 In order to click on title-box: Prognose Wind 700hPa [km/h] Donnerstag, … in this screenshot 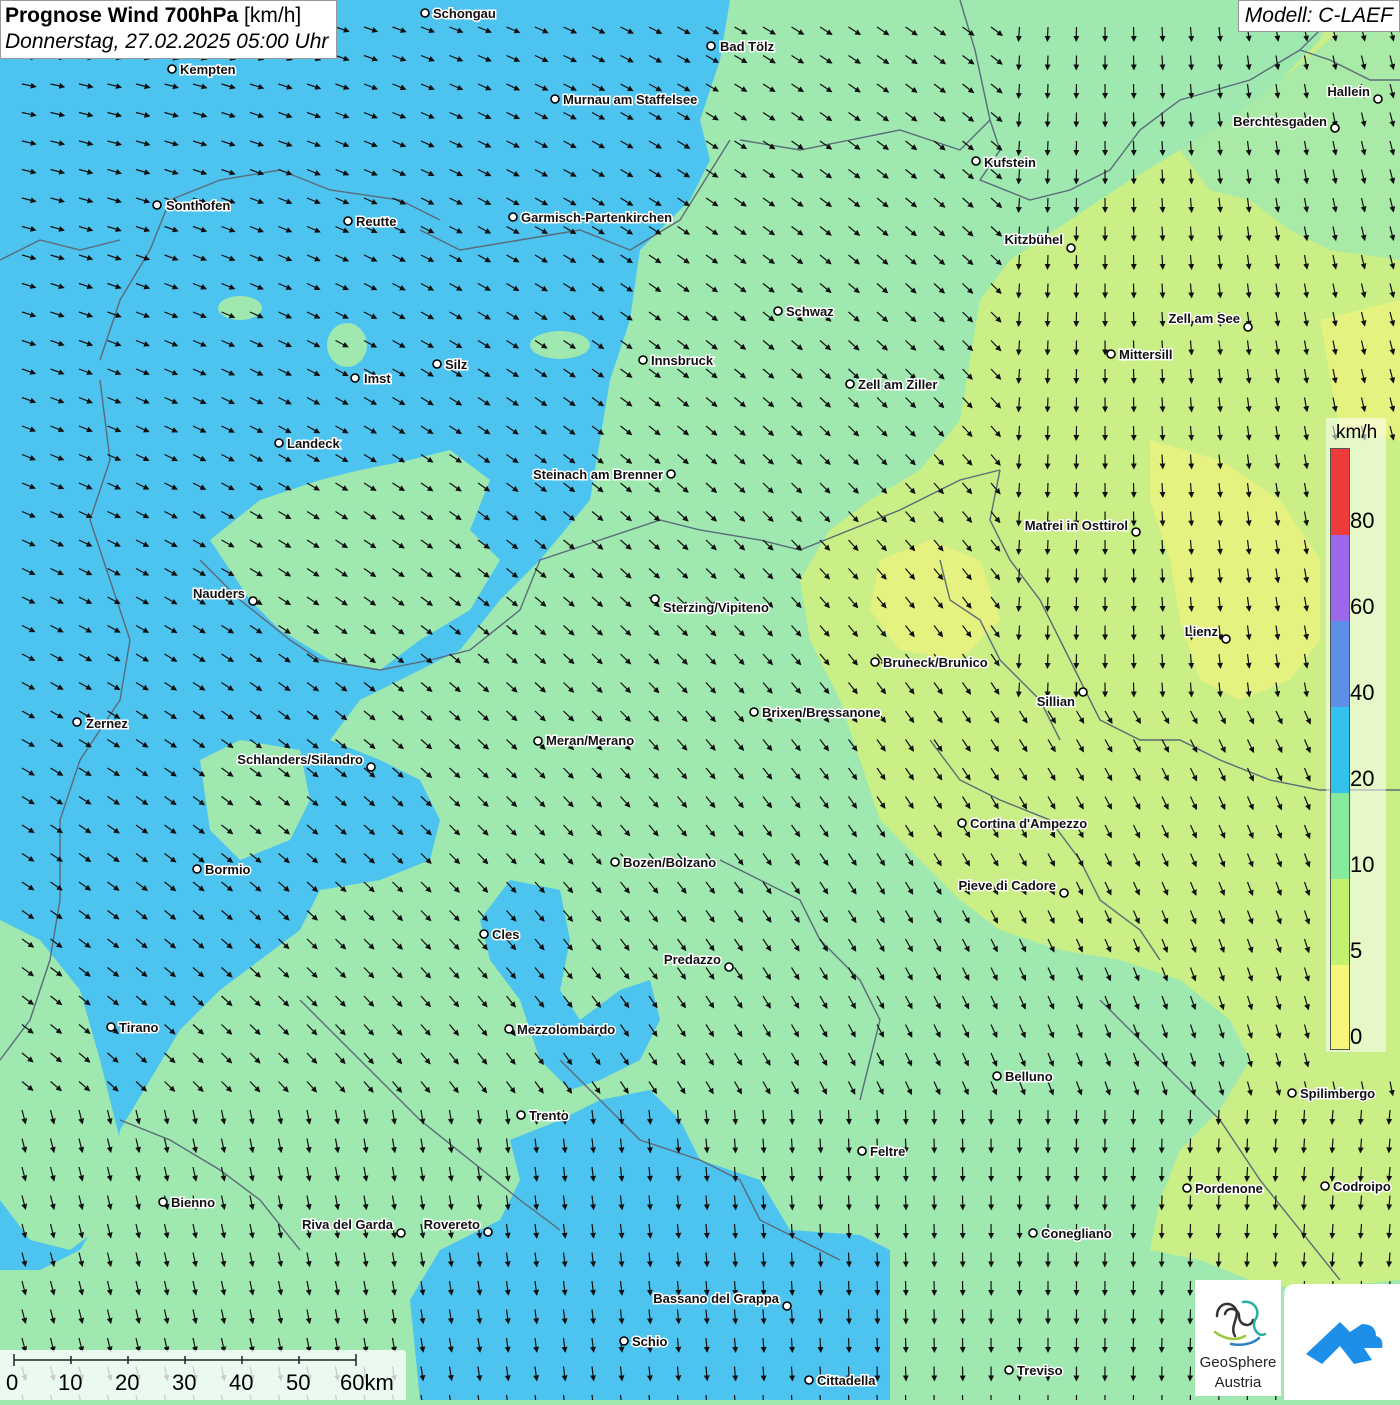, I will do `click(168, 29)`.